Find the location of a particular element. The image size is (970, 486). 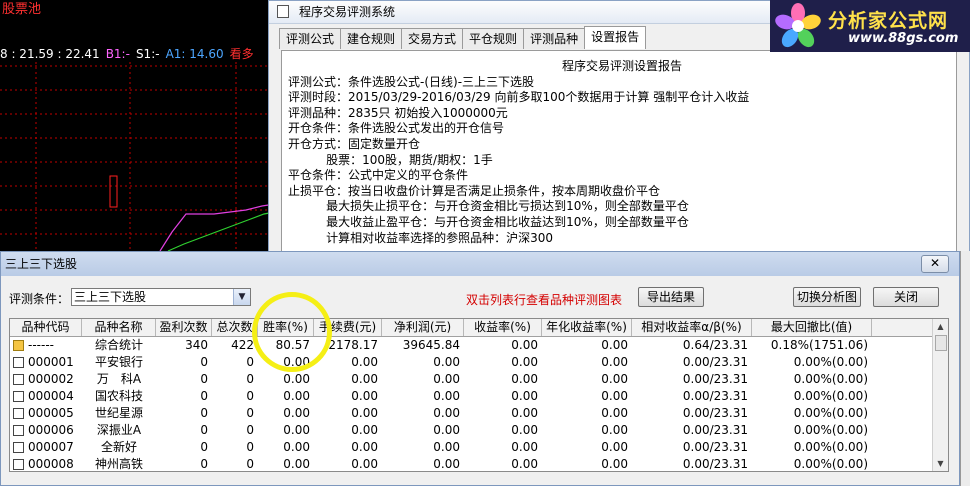

column-header-dd: 最大回撤比(值) is located at coordinates (812, 327).